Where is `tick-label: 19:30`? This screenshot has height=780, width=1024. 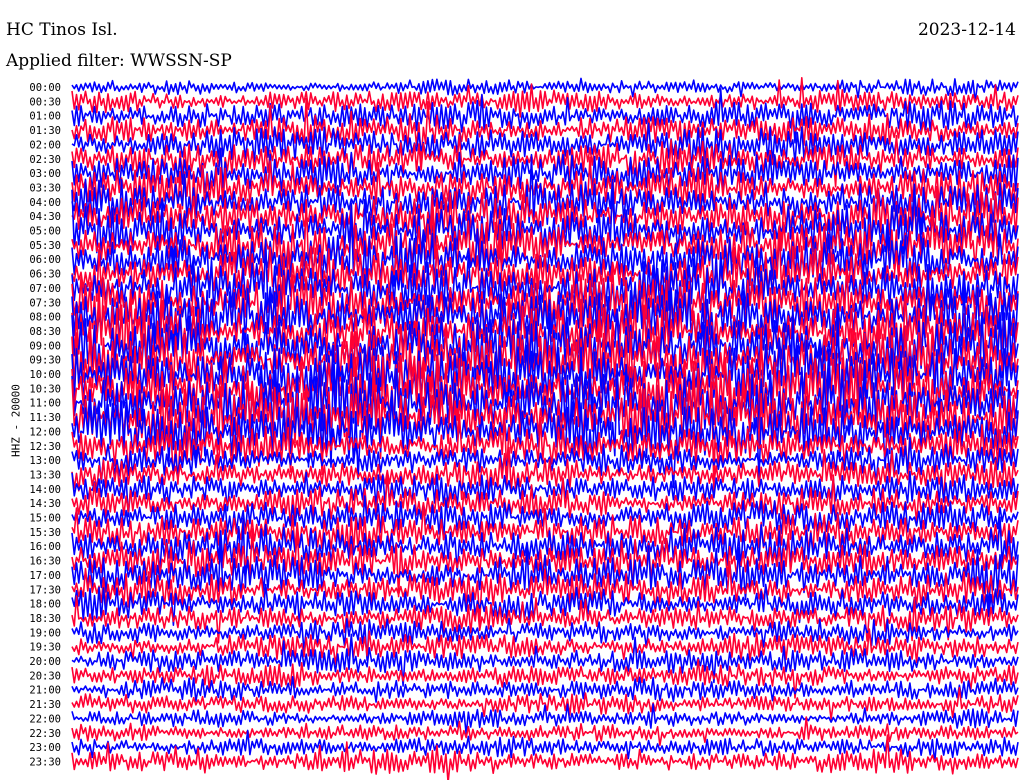
tick-label: 19:30 is located at coordinates (45, 648).